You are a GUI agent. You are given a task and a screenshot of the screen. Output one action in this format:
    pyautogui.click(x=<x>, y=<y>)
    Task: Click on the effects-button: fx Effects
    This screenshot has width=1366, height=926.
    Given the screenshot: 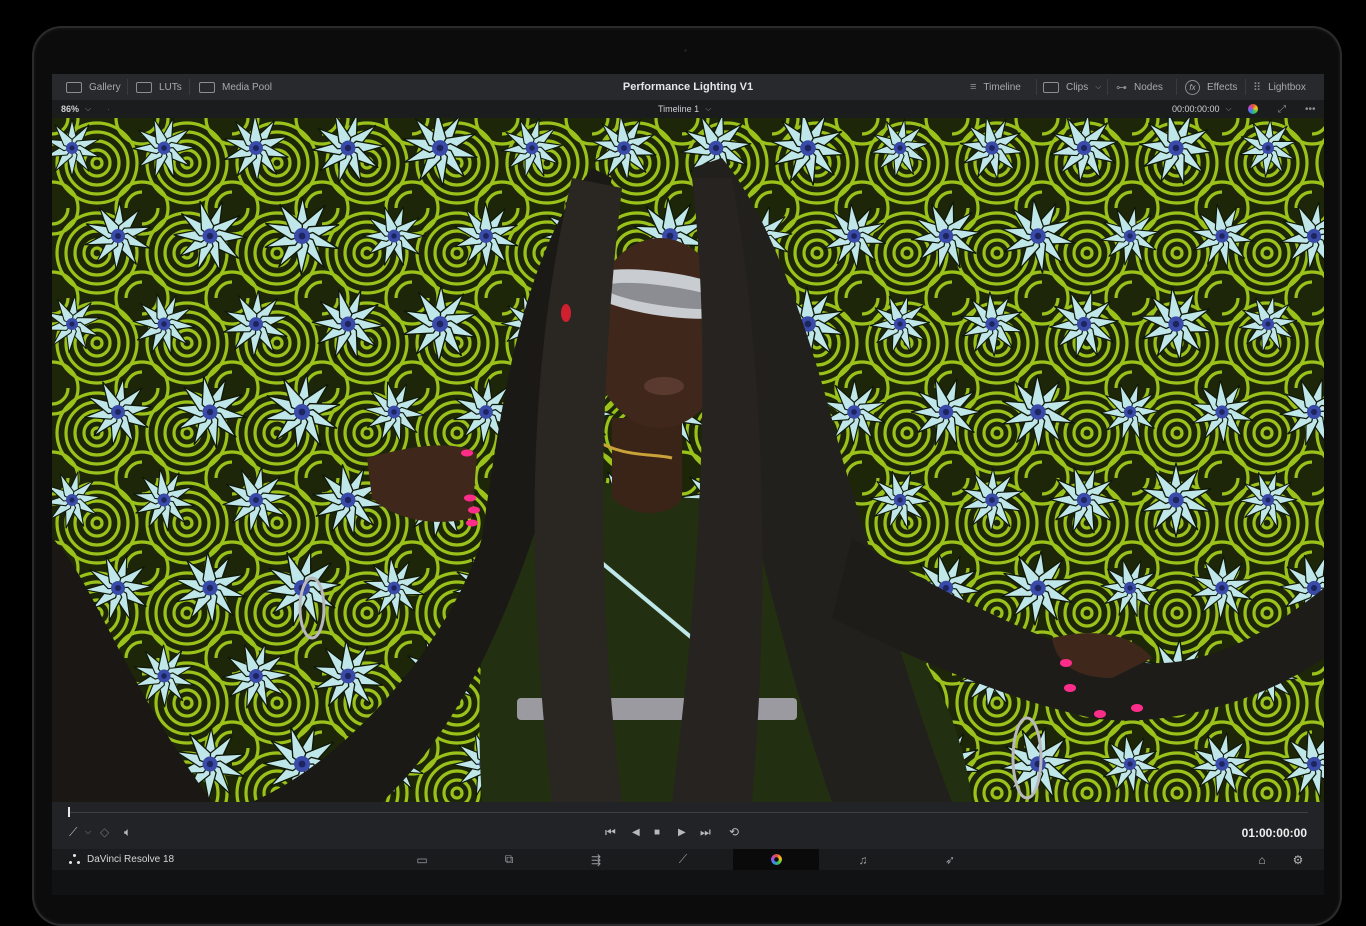 What is the action you would take?
    pyautogui.click(x=1211, y=87)
    